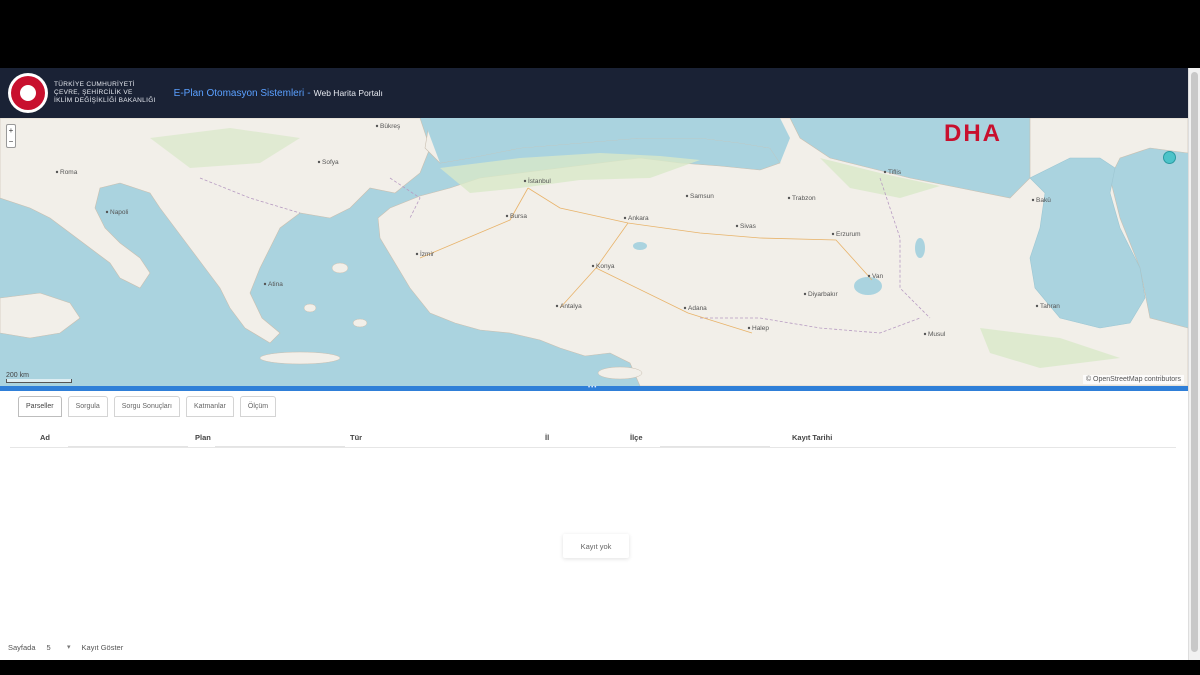 Image resolution: width=1200 pixels, height=675 pixels. Describe the element at coordinates (1133, 379) in the screenshot. I see `map-attribution: © OpenStreetMap contributors` at that location.